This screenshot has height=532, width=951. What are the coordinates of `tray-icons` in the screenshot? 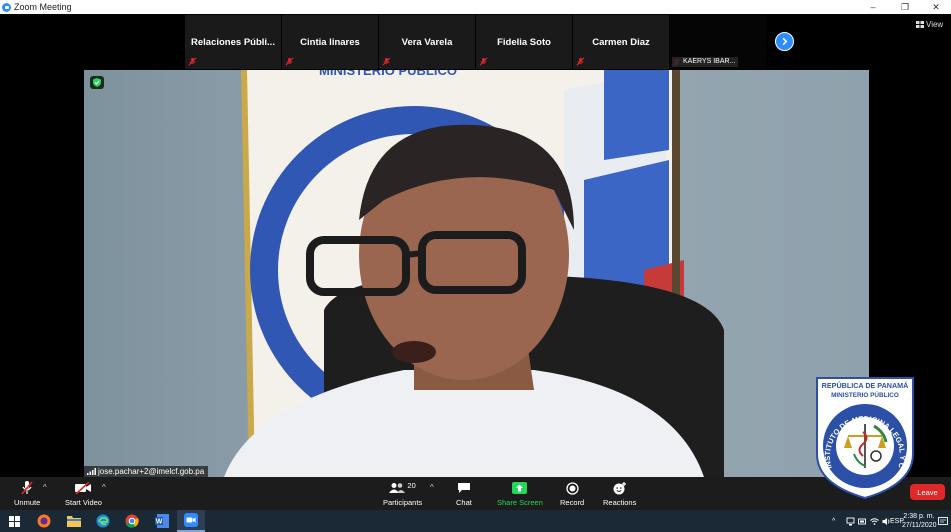 It's located at (868, 521).